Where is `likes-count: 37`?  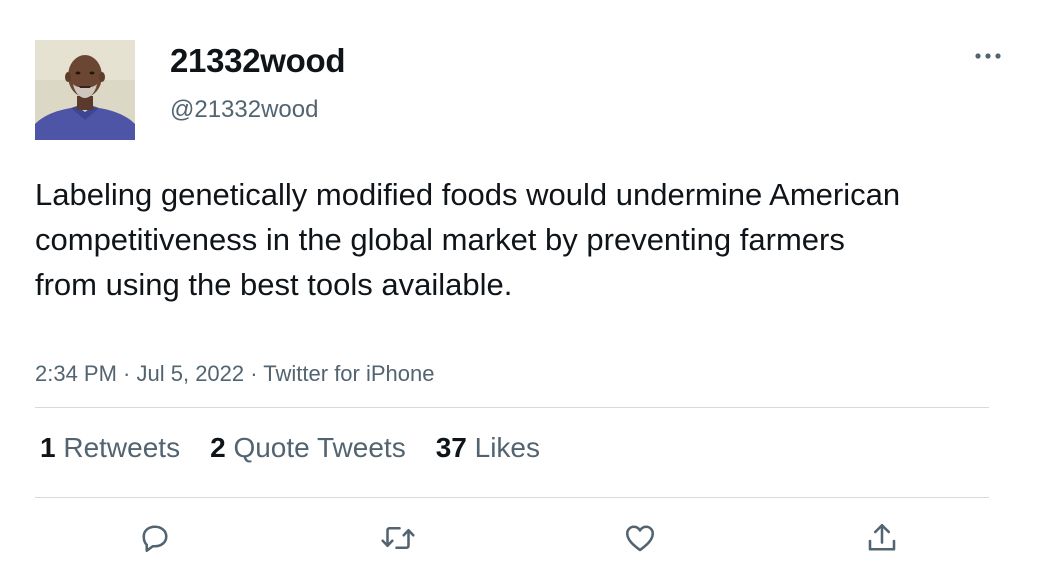
likes-count: 37 is located at coordinates (451, 447).